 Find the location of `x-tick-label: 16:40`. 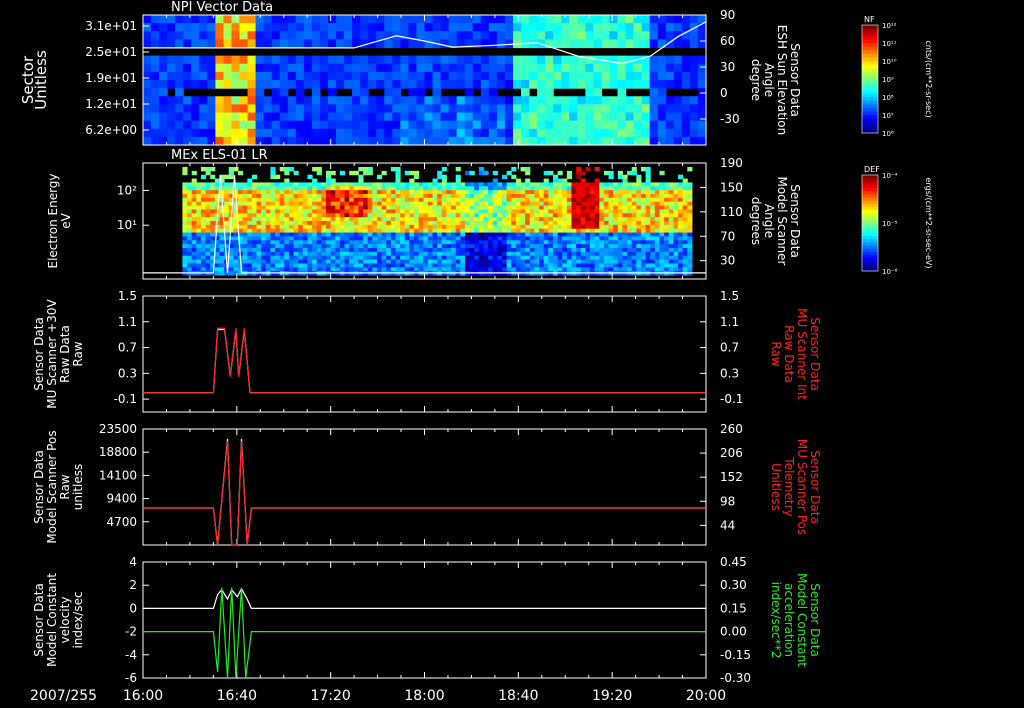

x-tick-label: 16:40 is located at coordinates (237, 696).